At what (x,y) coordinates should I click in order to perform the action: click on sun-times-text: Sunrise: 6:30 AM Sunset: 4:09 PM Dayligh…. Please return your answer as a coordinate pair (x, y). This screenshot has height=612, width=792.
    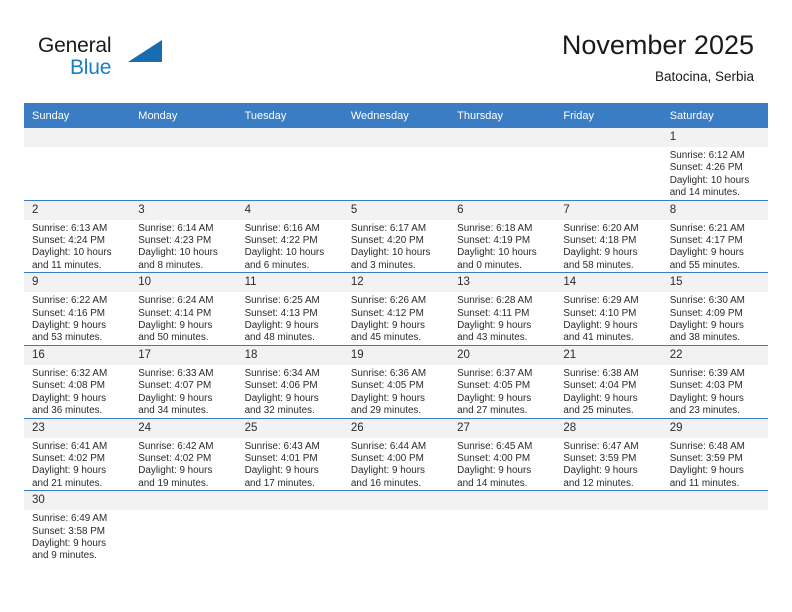
    Looking at the image, I should click on (707, 319).